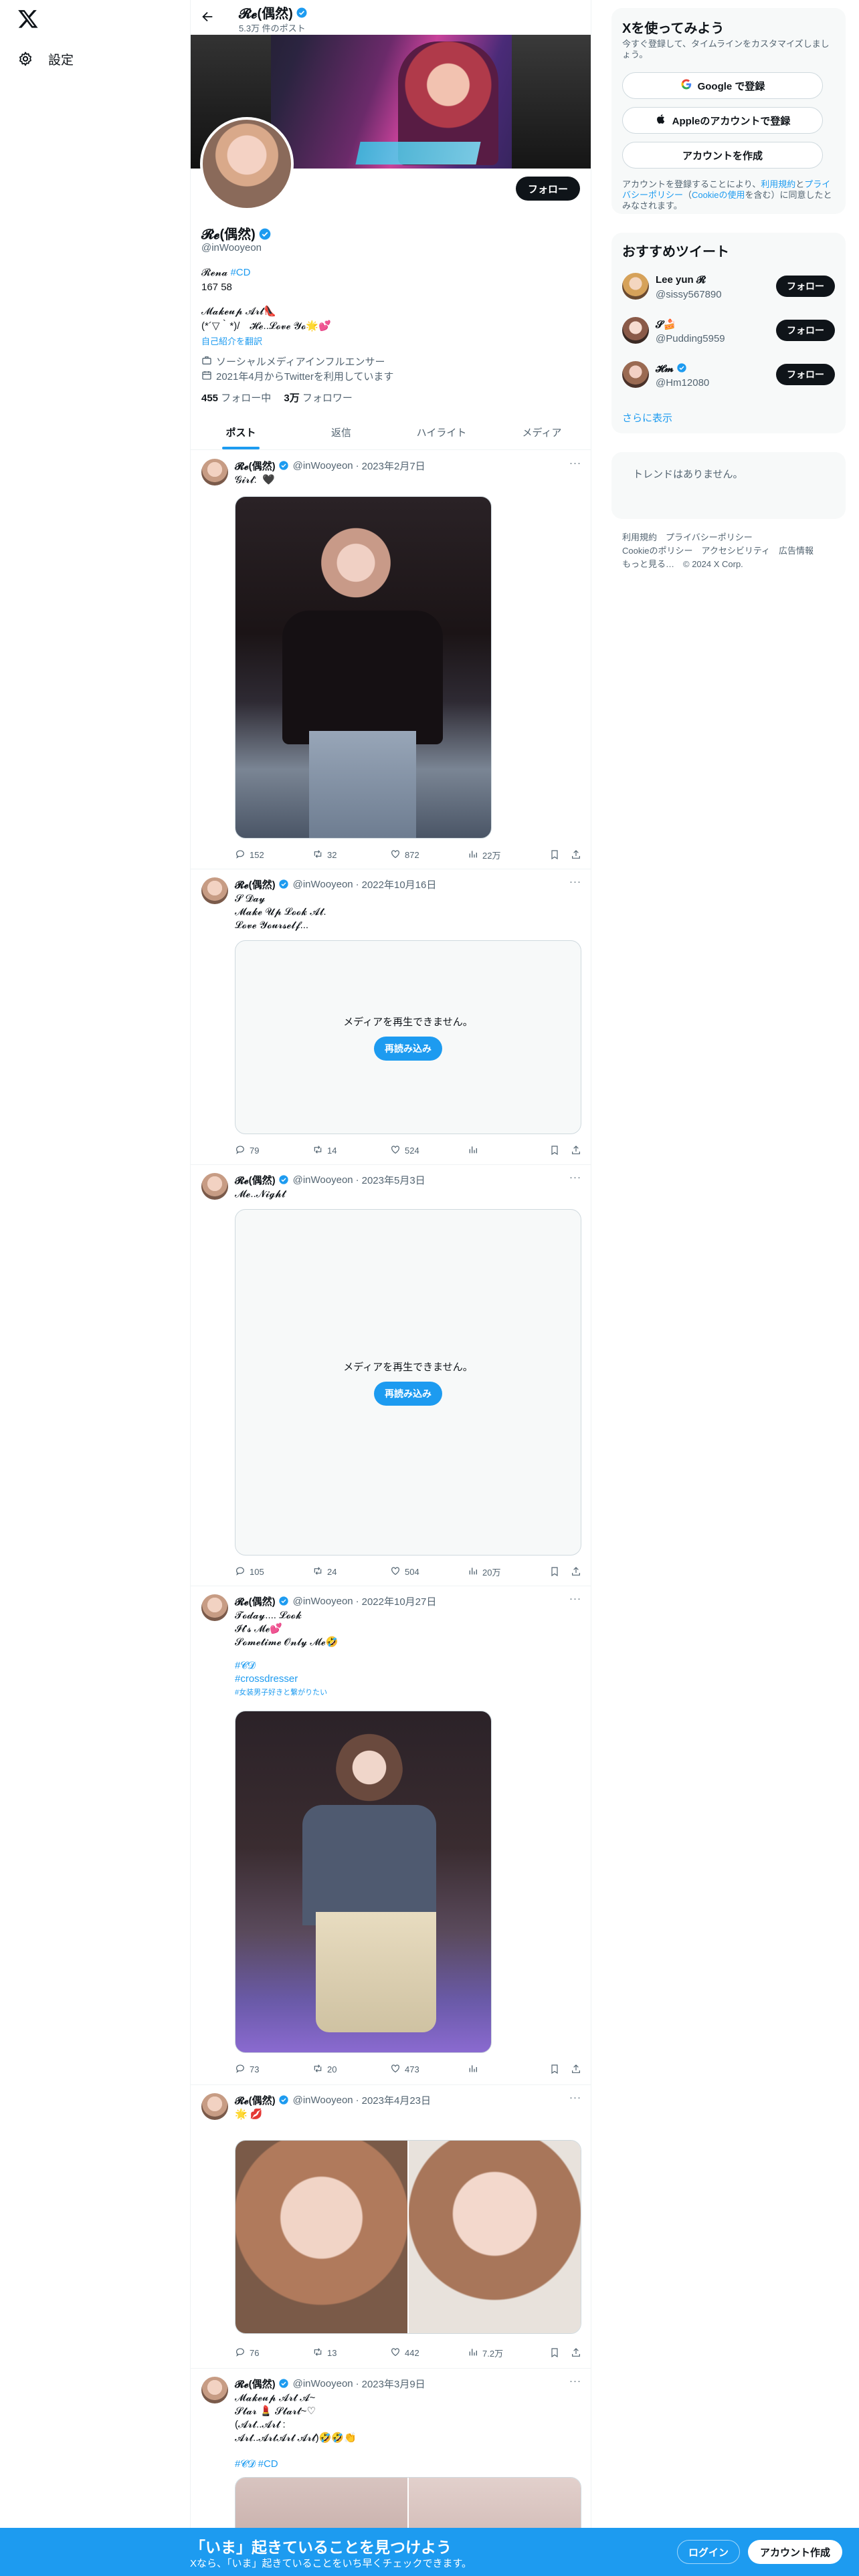  I want to click on back-arrow-icon, so click(208, 17).